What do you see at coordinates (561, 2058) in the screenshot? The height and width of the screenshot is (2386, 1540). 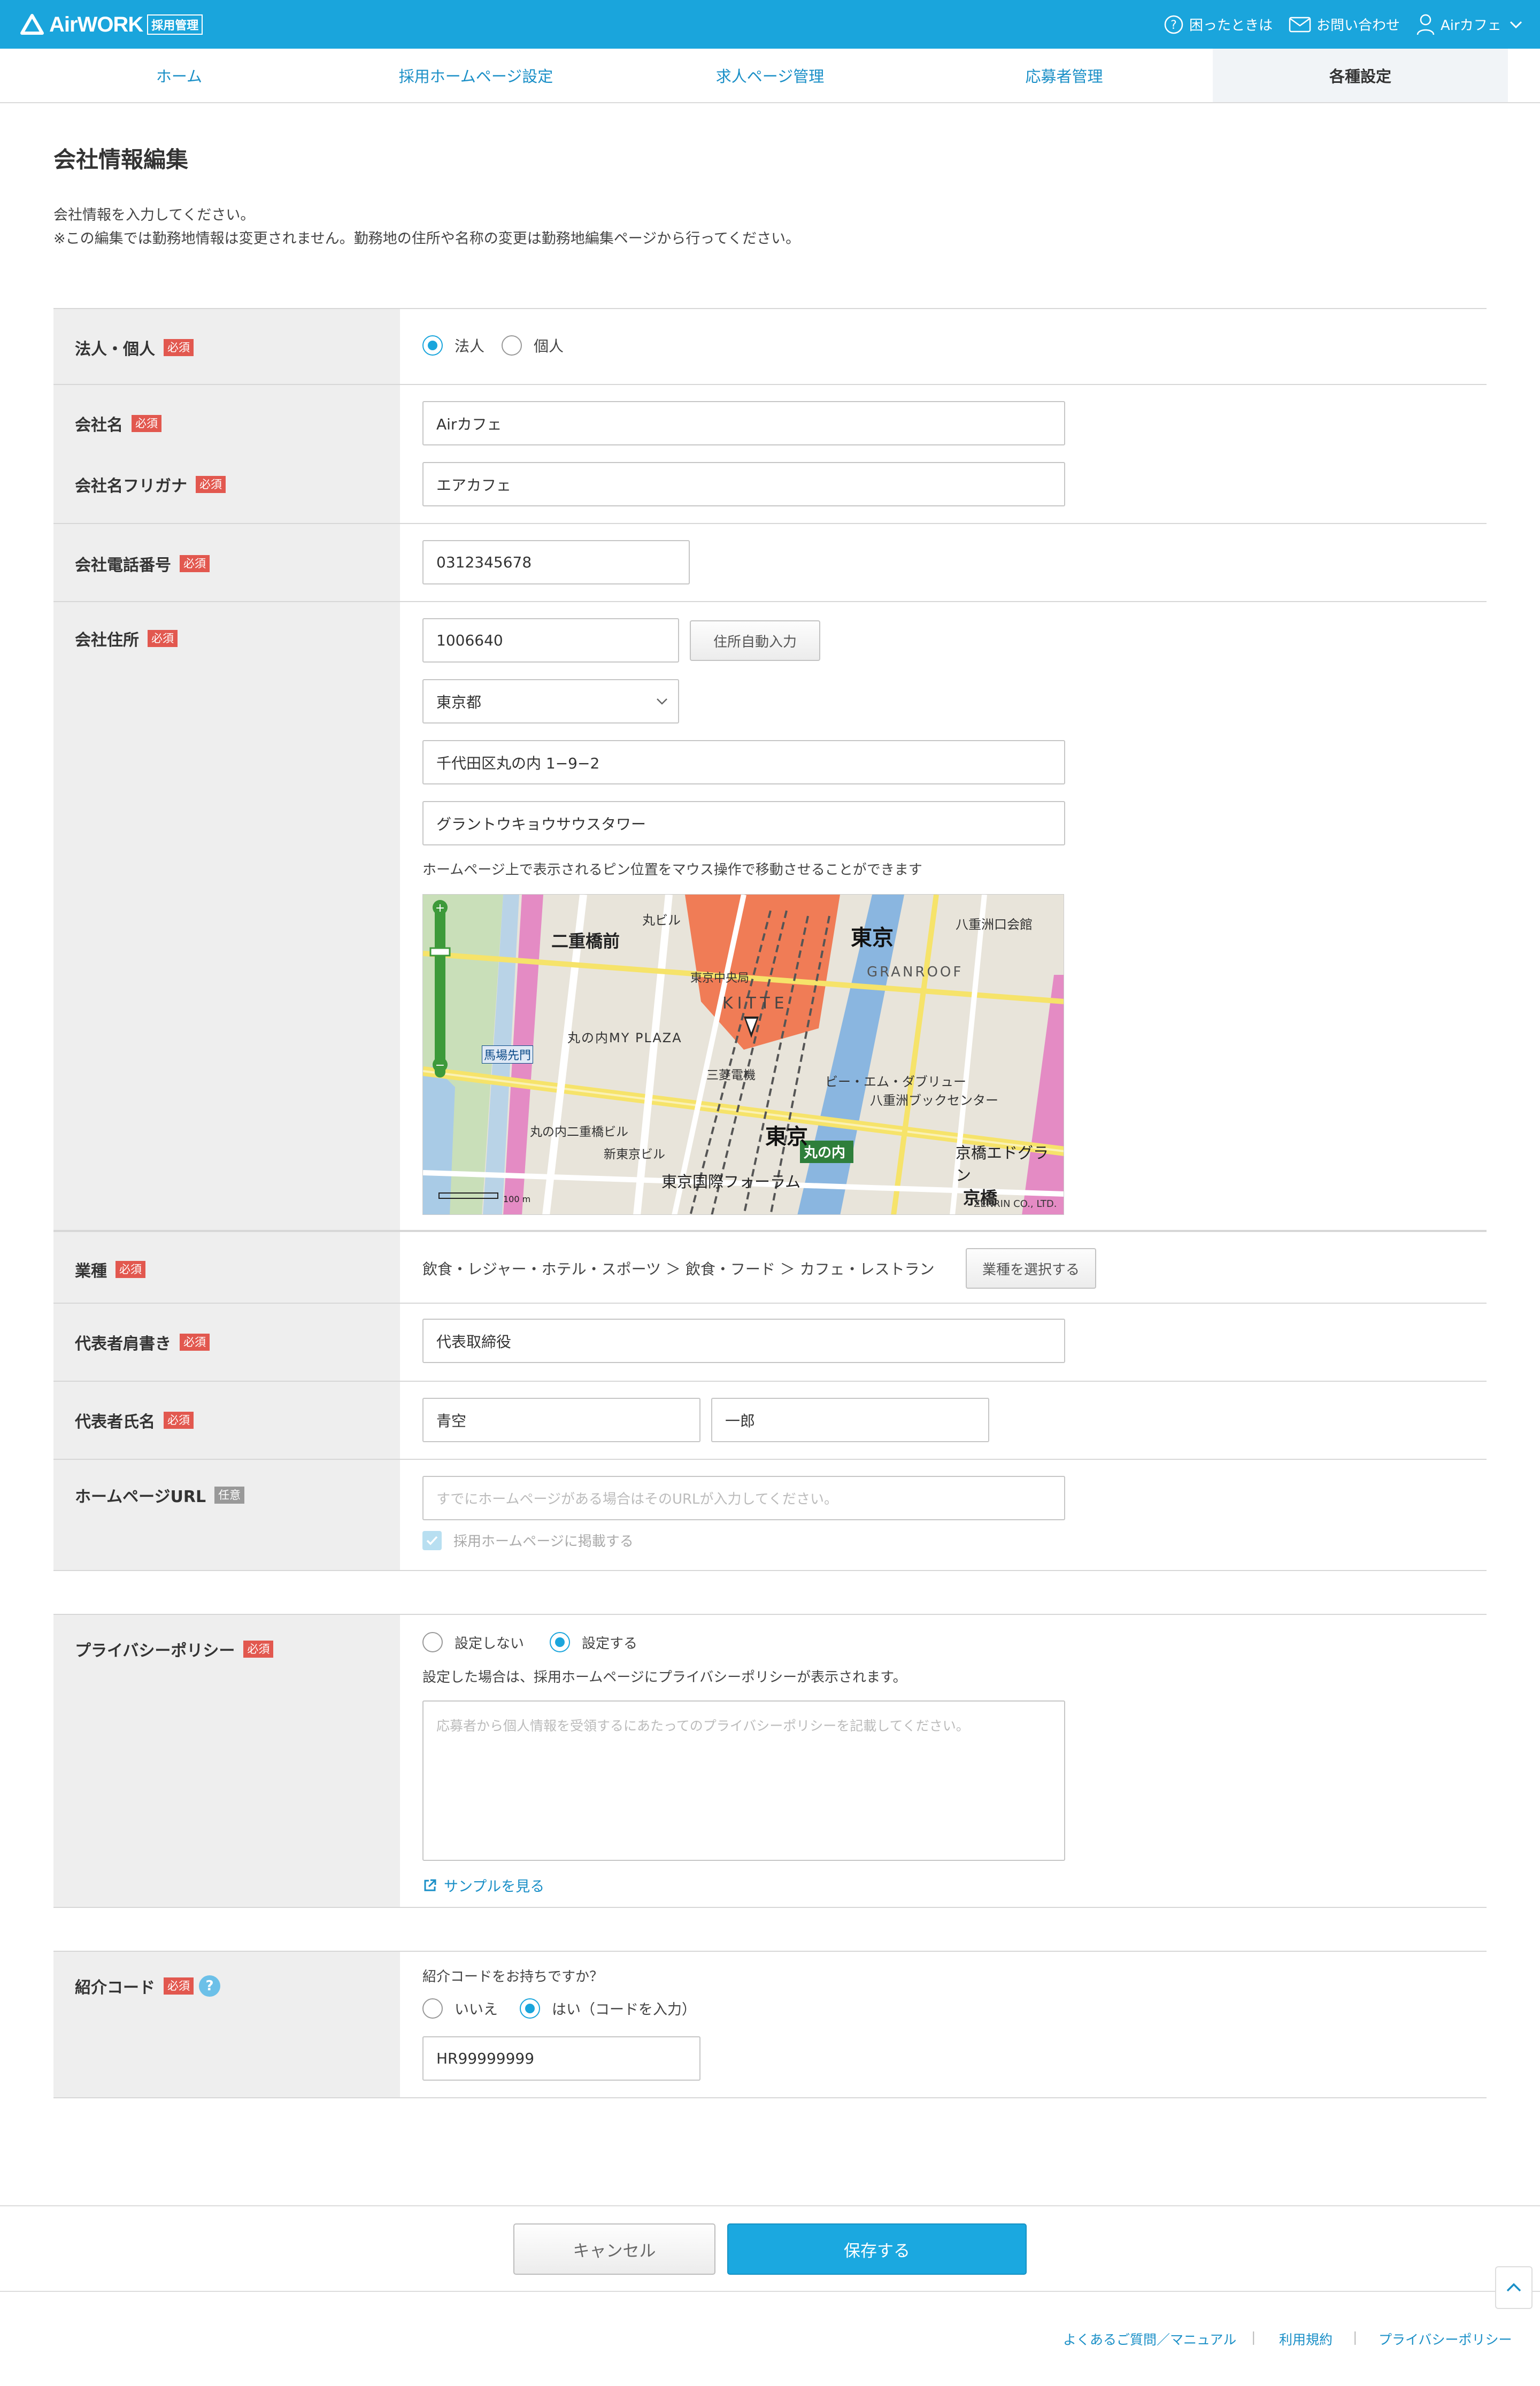 I see `referral-code-input: HR99999999` at bounding box center [561, 2058].